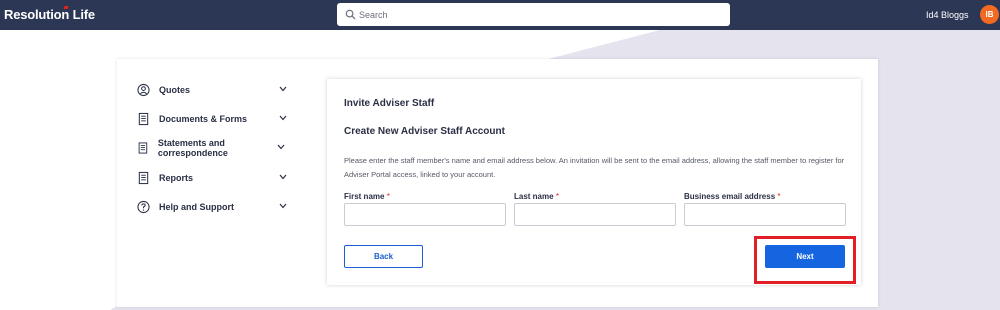 This screenshot has width=1000, height=310. I want to click on sidebar-item-help-support: Help and Support, so click(212, 207).